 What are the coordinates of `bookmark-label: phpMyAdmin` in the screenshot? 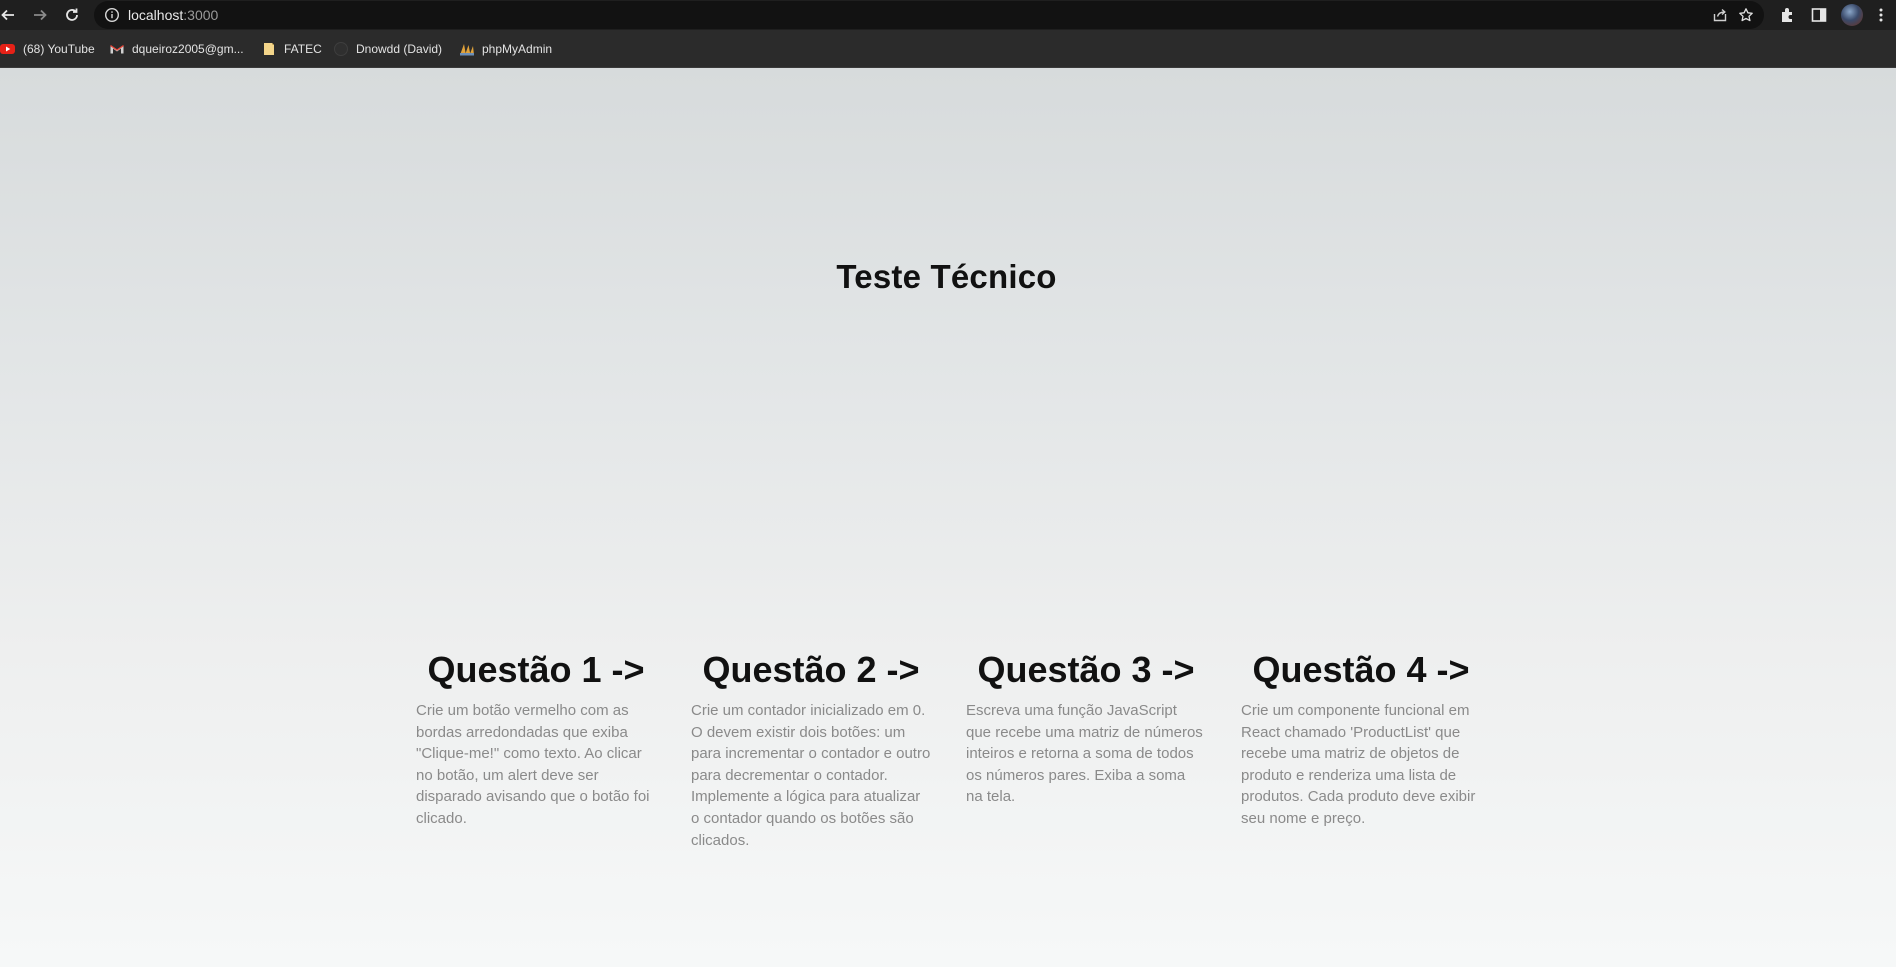 It's located at (517, 49).